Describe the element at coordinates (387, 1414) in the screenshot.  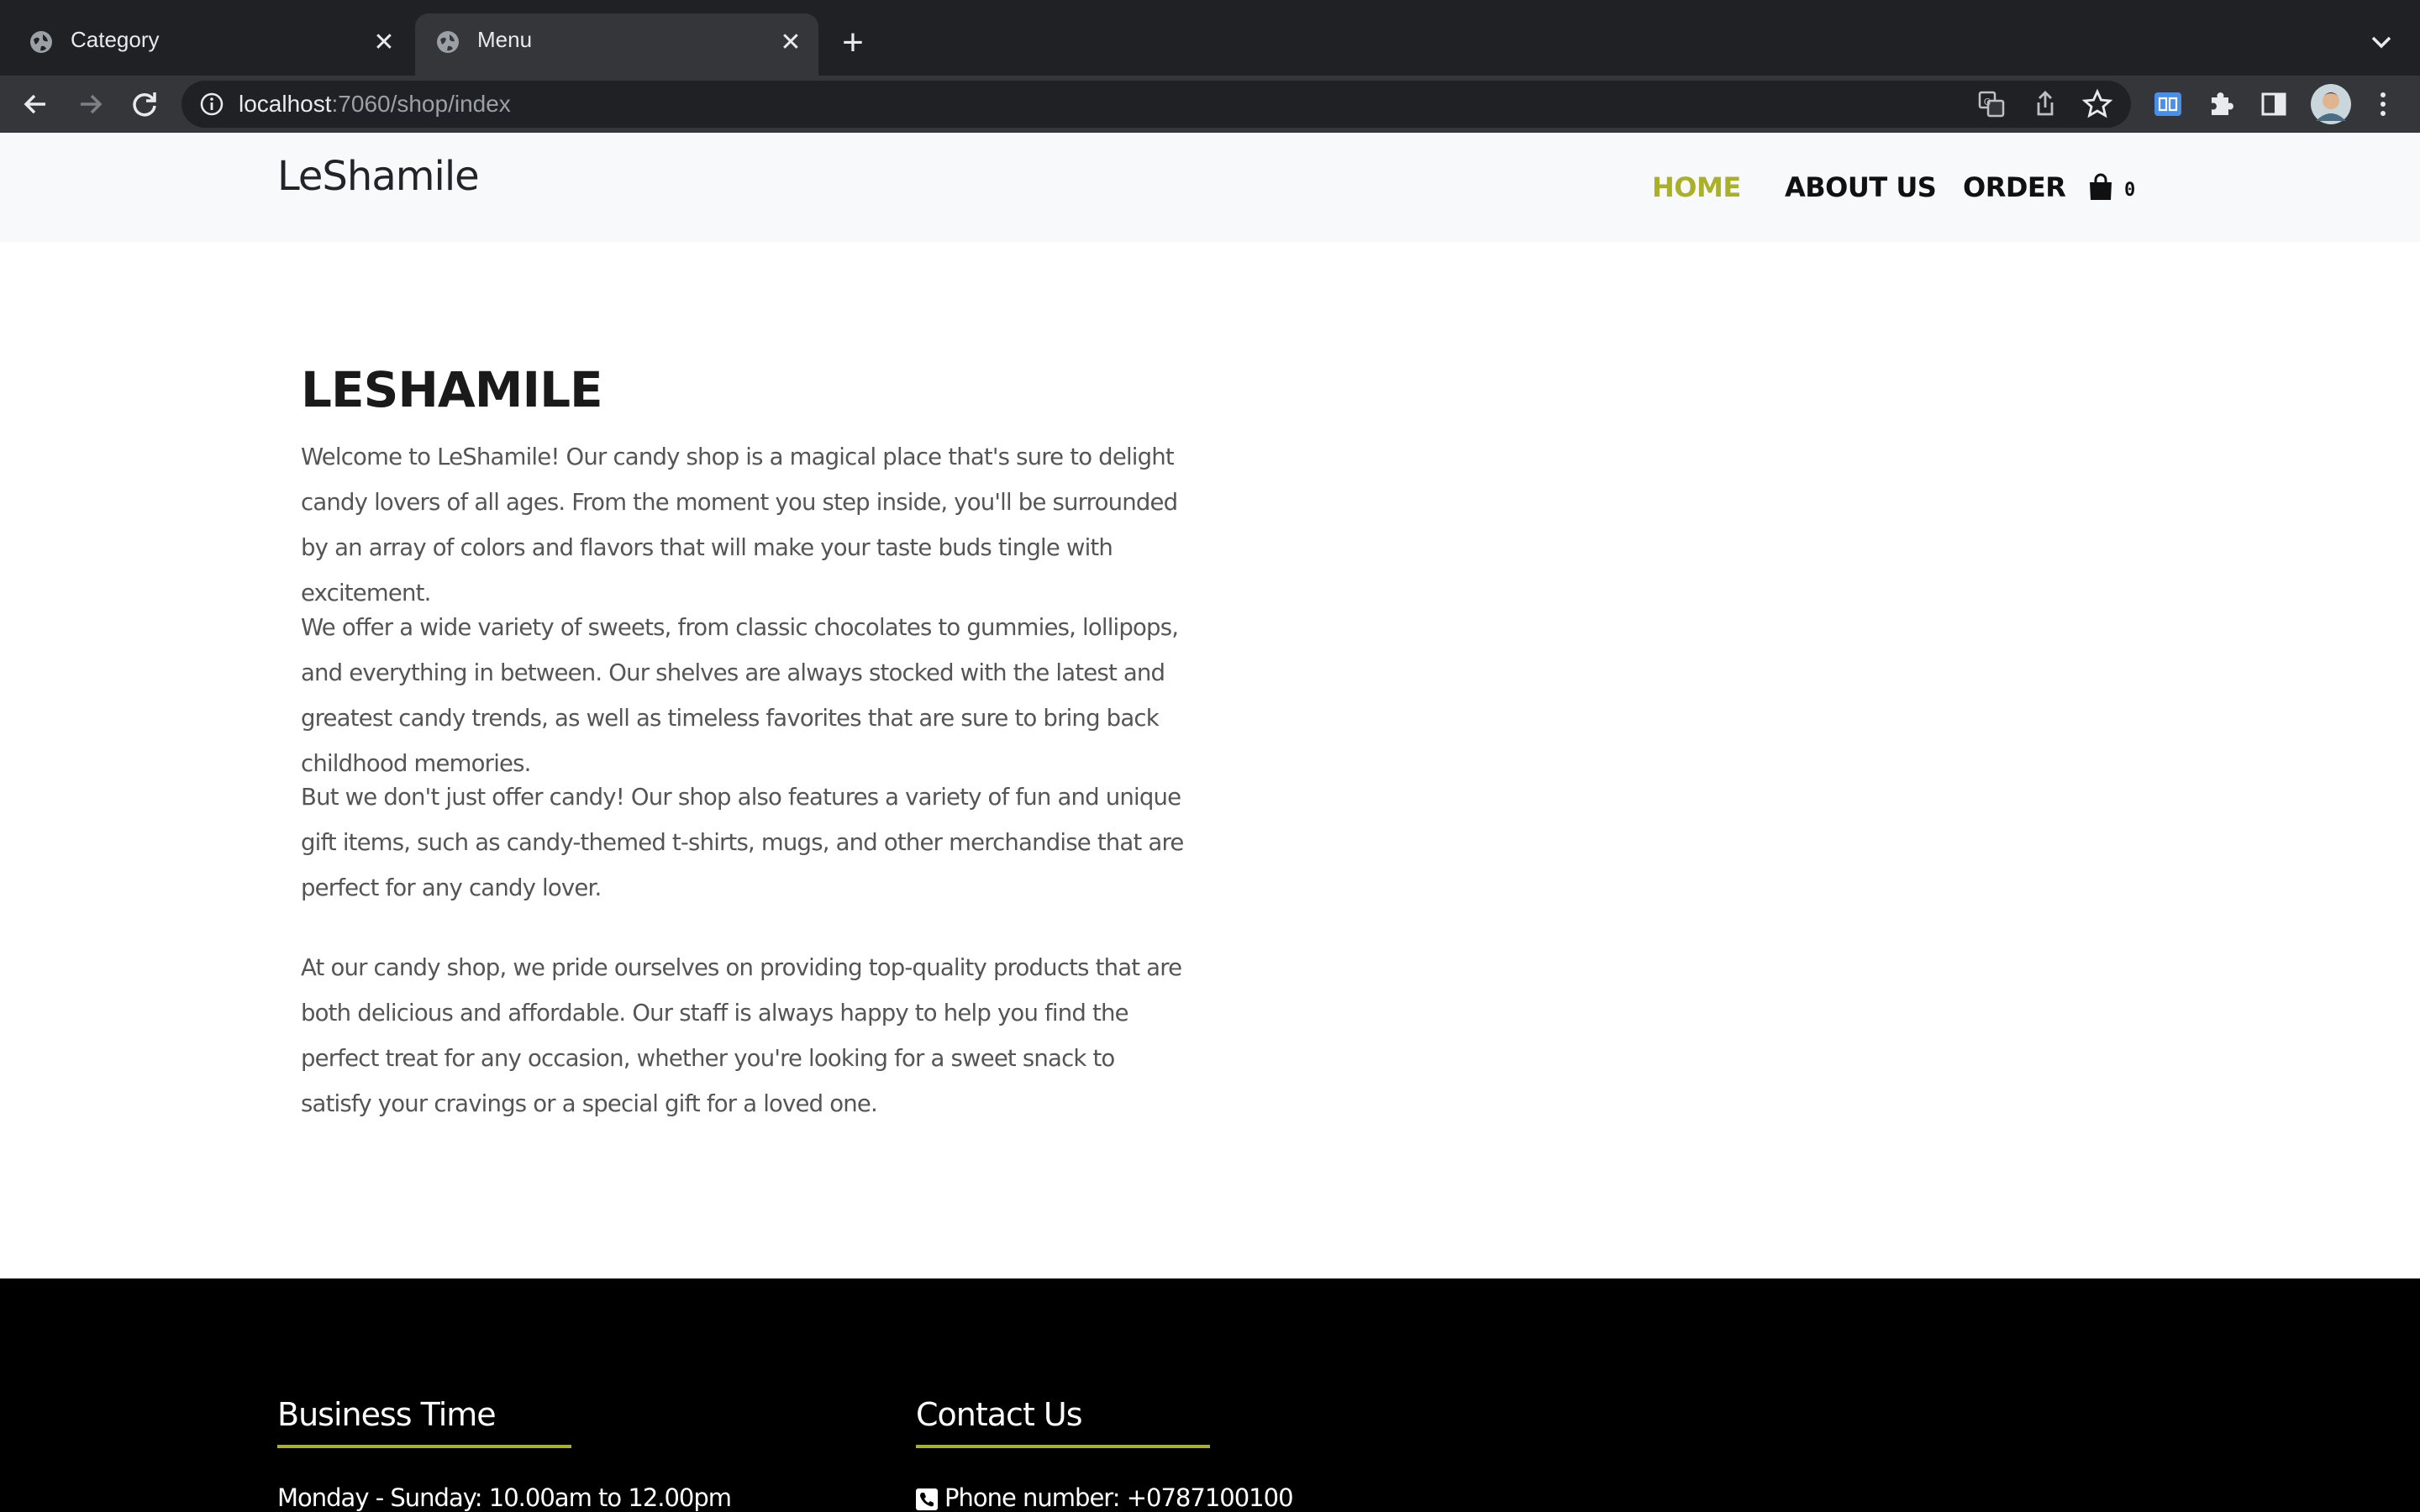
I see `business-time-heading: Business Time` at that location.